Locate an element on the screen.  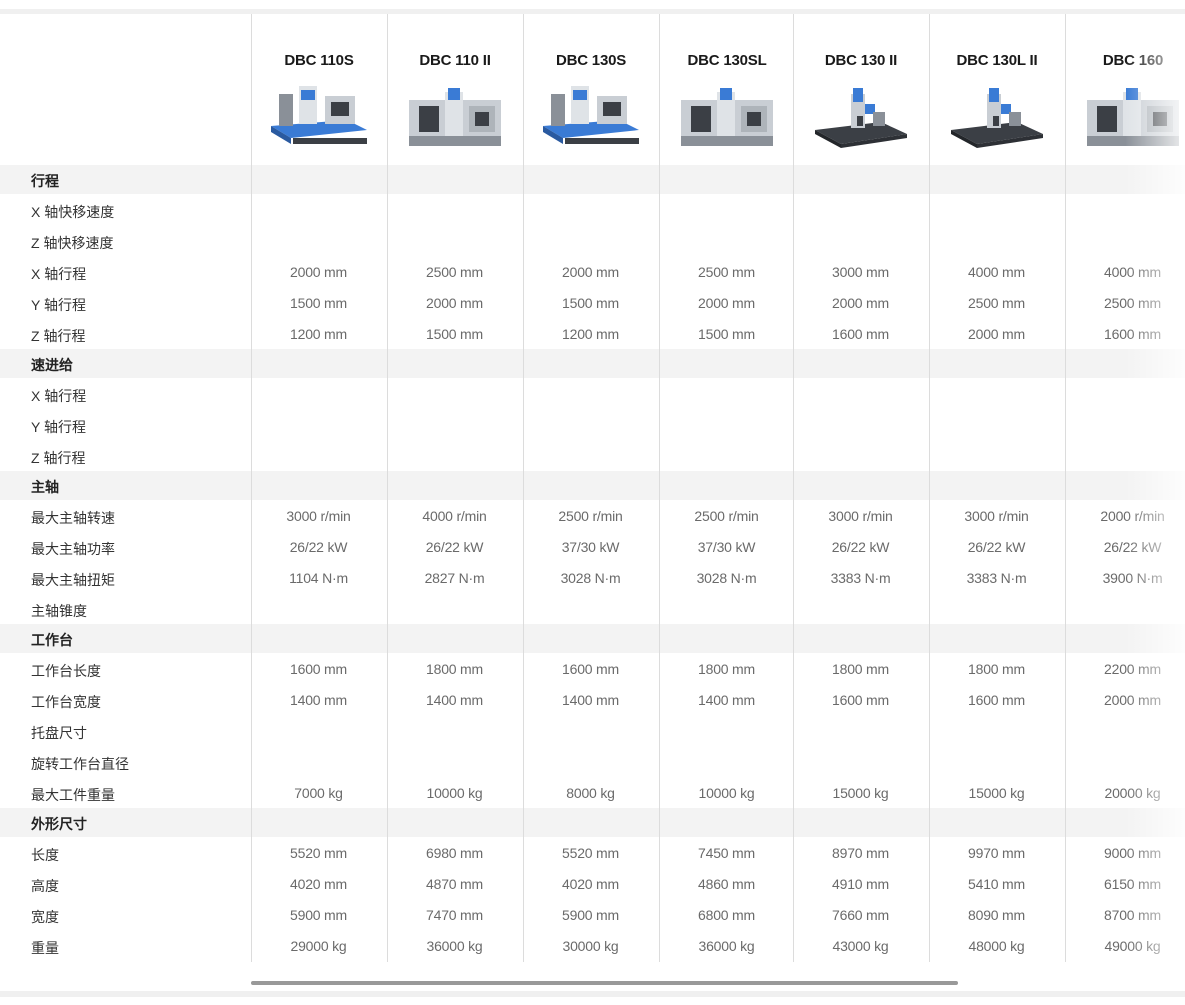
top-border is located at coordinates (592, 7).